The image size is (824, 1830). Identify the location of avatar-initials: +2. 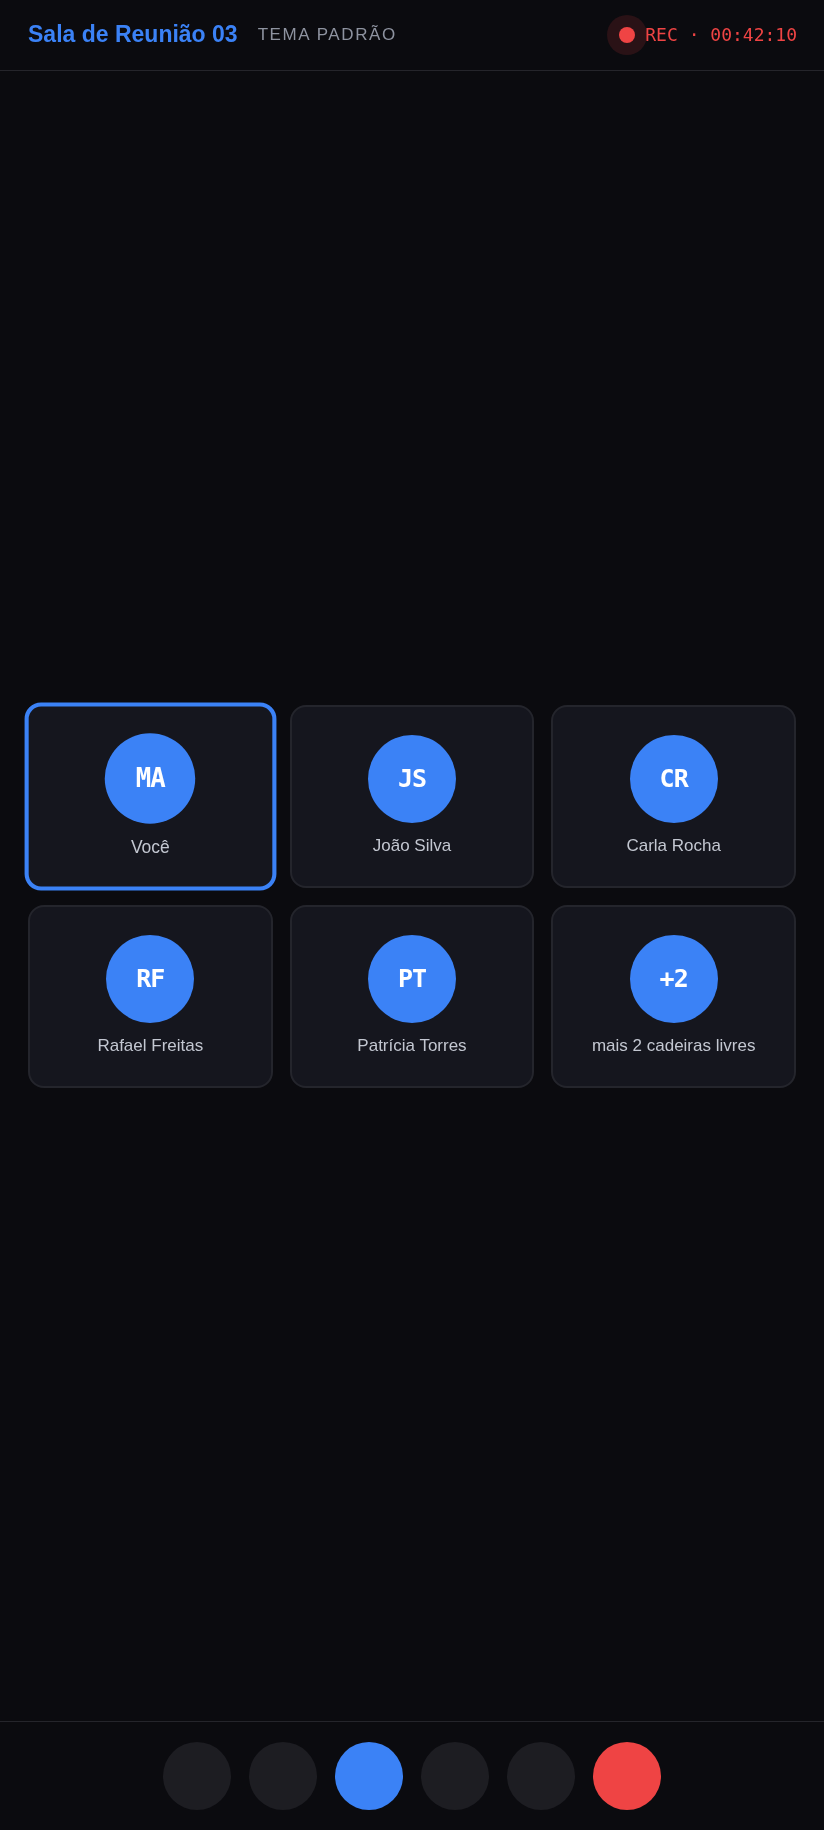
(673, 978).